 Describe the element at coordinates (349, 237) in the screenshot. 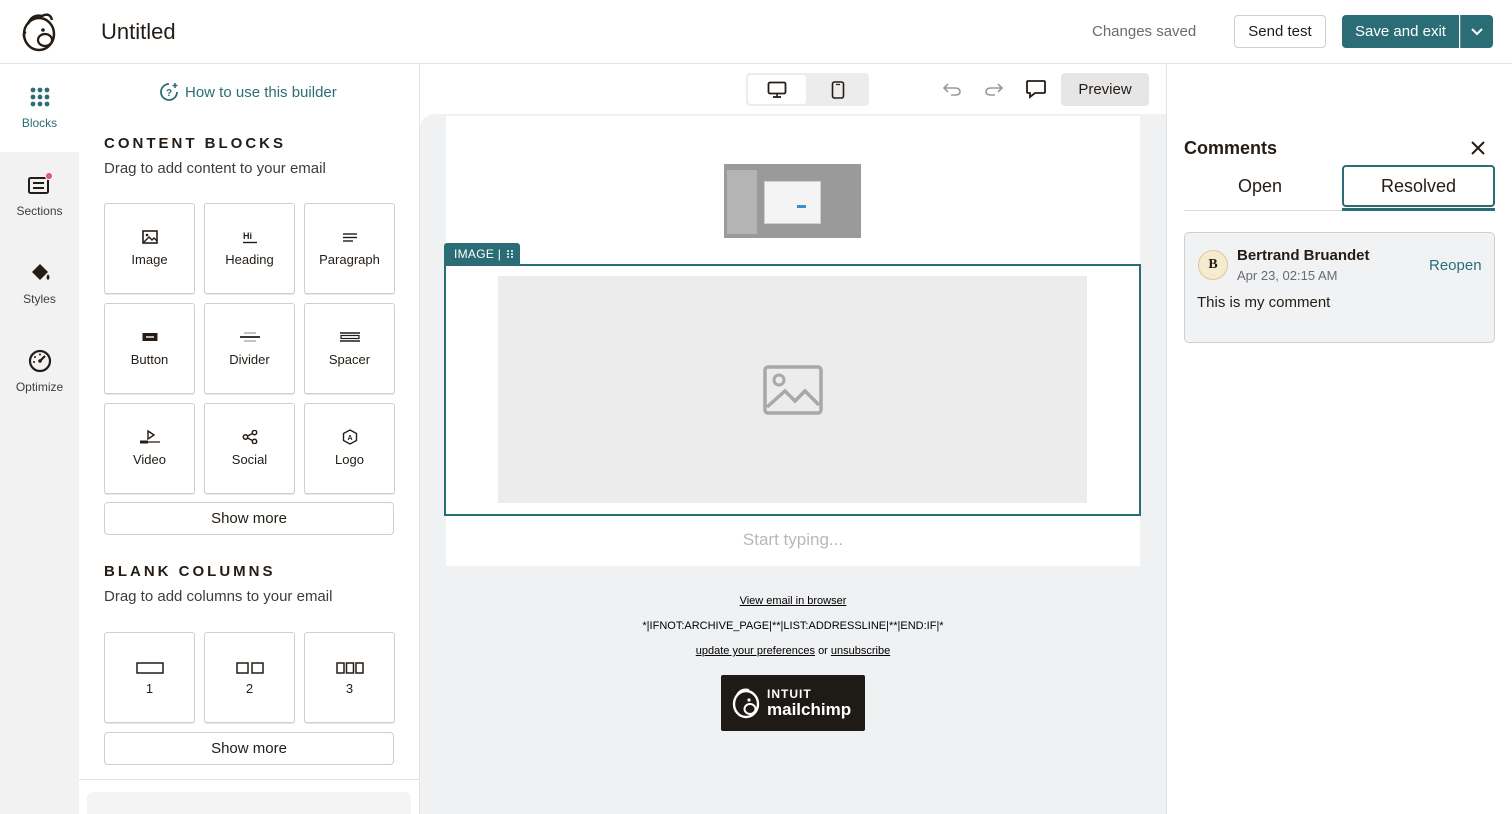

I see `paragraph-icon` at that location.